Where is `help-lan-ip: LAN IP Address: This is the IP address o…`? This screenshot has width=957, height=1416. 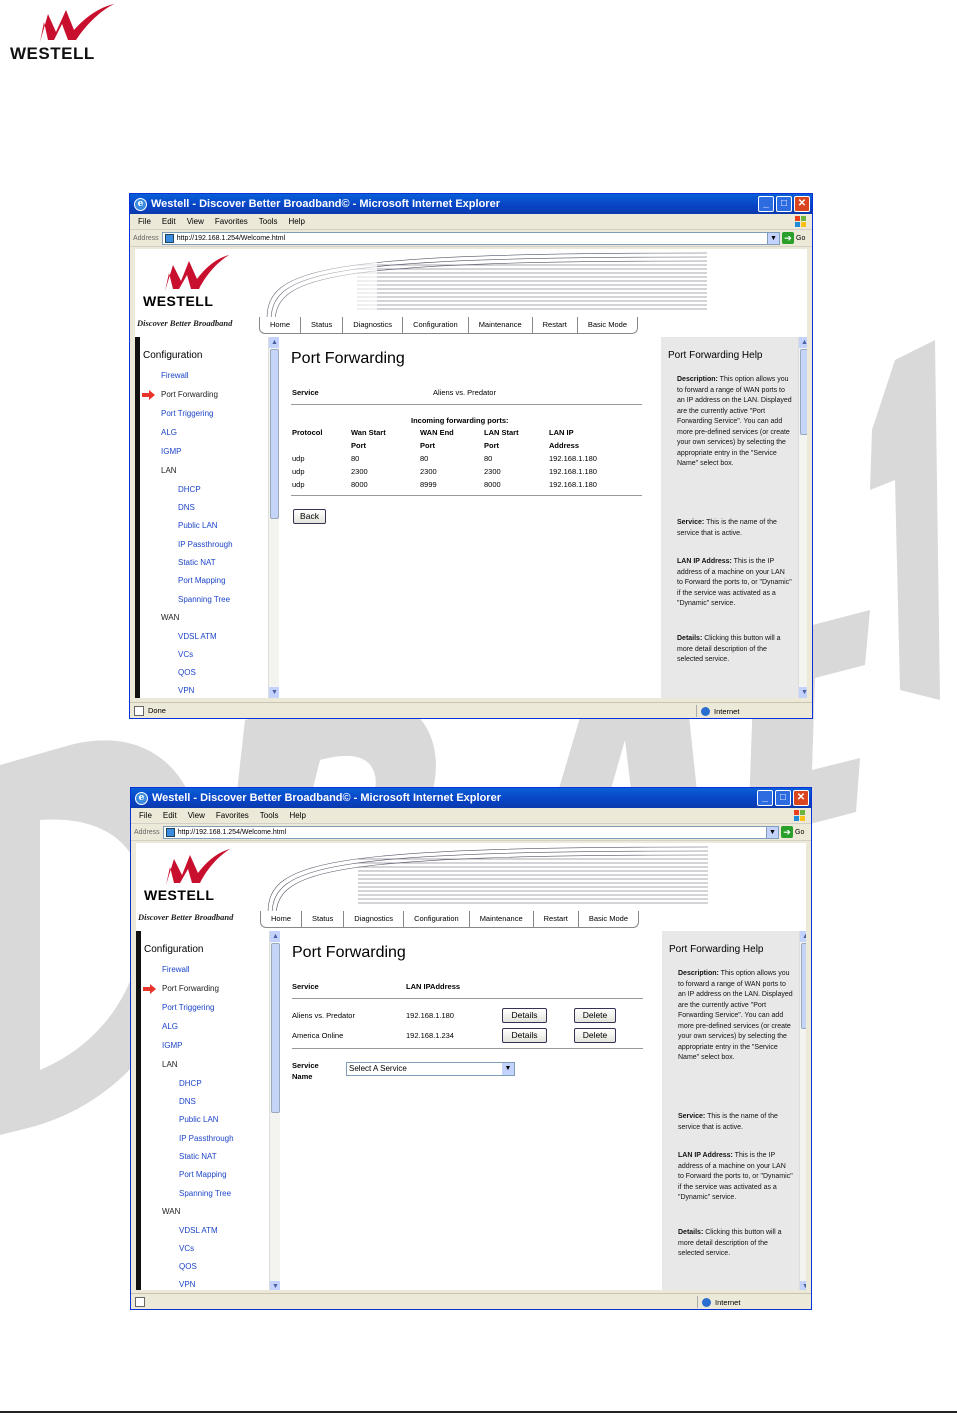 help-lan-ip: LAN IP Address: This is the IP address o… is located at coordinates (734, 582).